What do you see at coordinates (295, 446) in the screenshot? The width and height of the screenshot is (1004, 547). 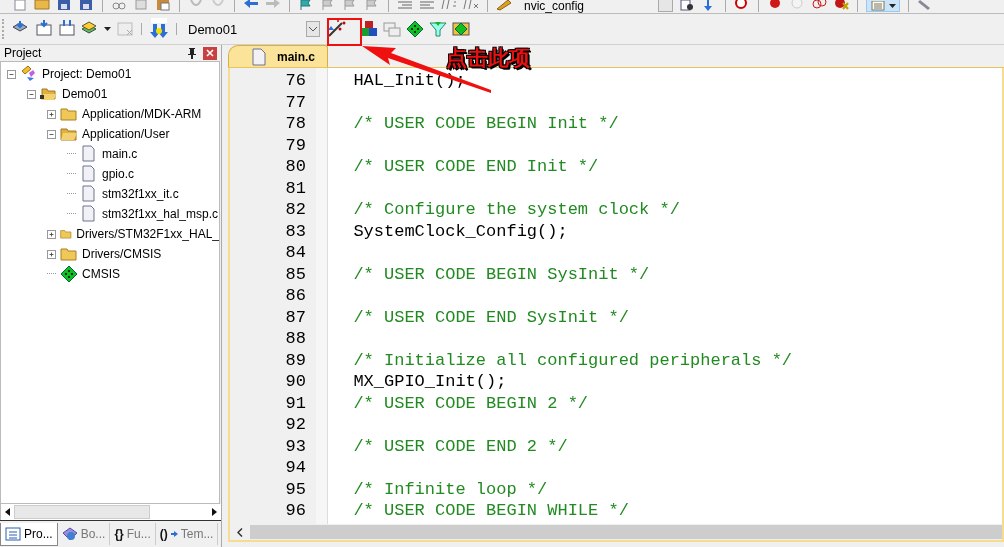 I see `line-number: 93` at bounding box center [295, 446].